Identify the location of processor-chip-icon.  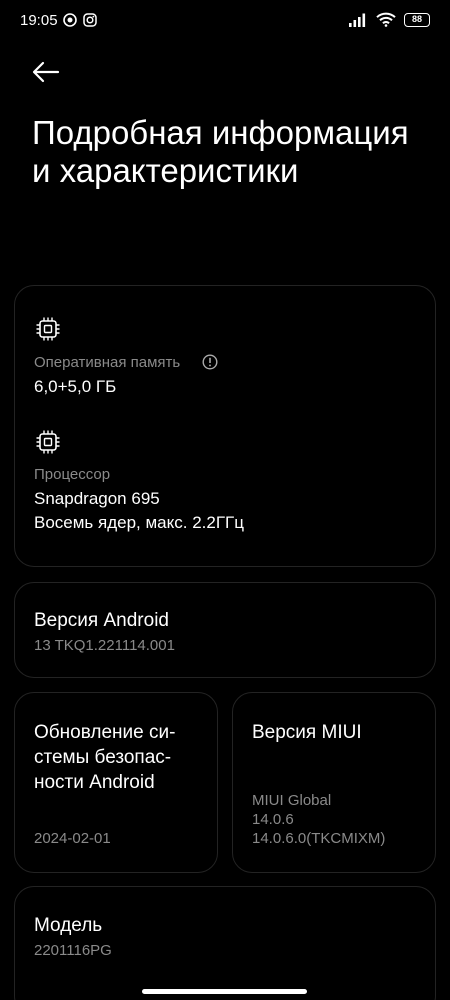
(48, 442).